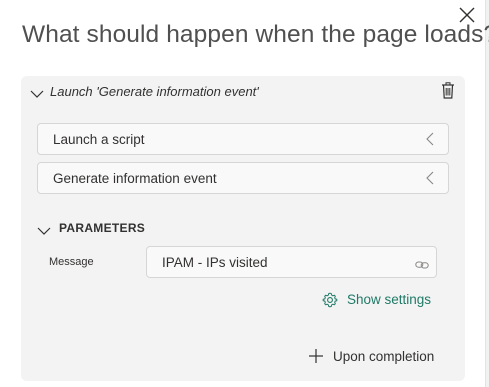 This screenshot has height=387, width=489. I want to click on dialog-title: What should happen when the page loads?, so click(255, 34).